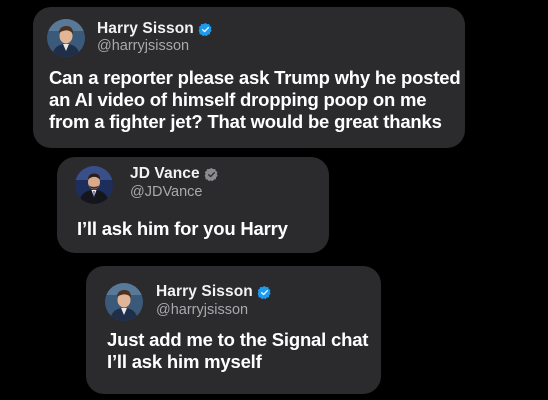 The width and height of the screenshot is (548, 400). I want to click on post-text-line: I’ll ask him for you Harry, so click(182, 228).